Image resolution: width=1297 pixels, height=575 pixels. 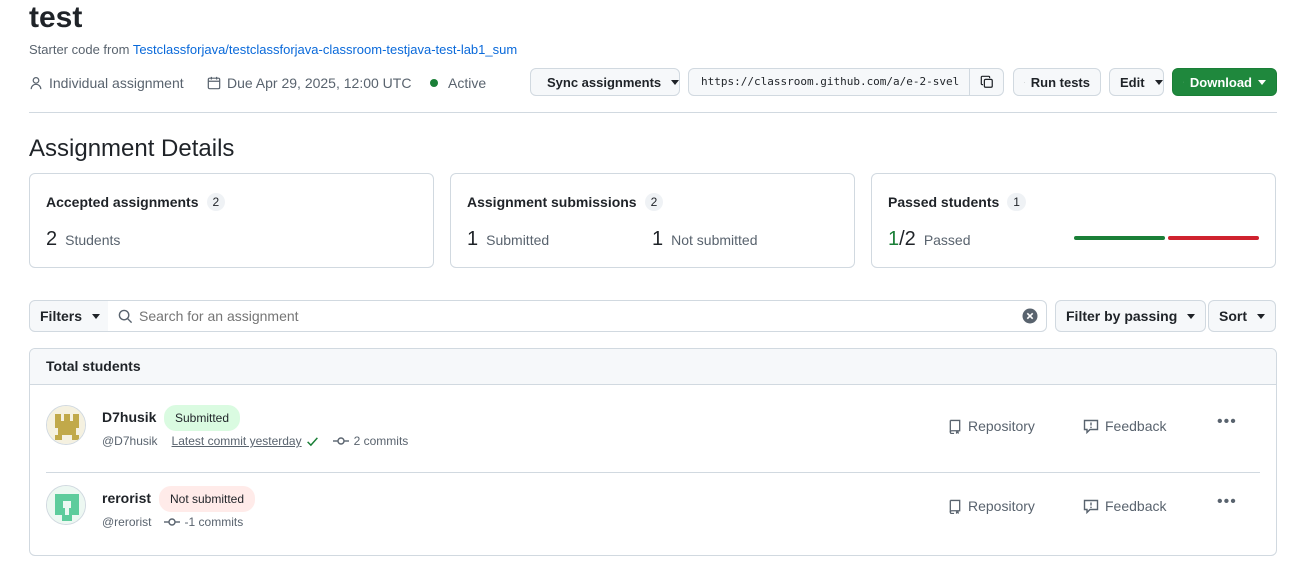 I want to click on latest-commit: Latest commit yesterday, so click(x=245, y=441).